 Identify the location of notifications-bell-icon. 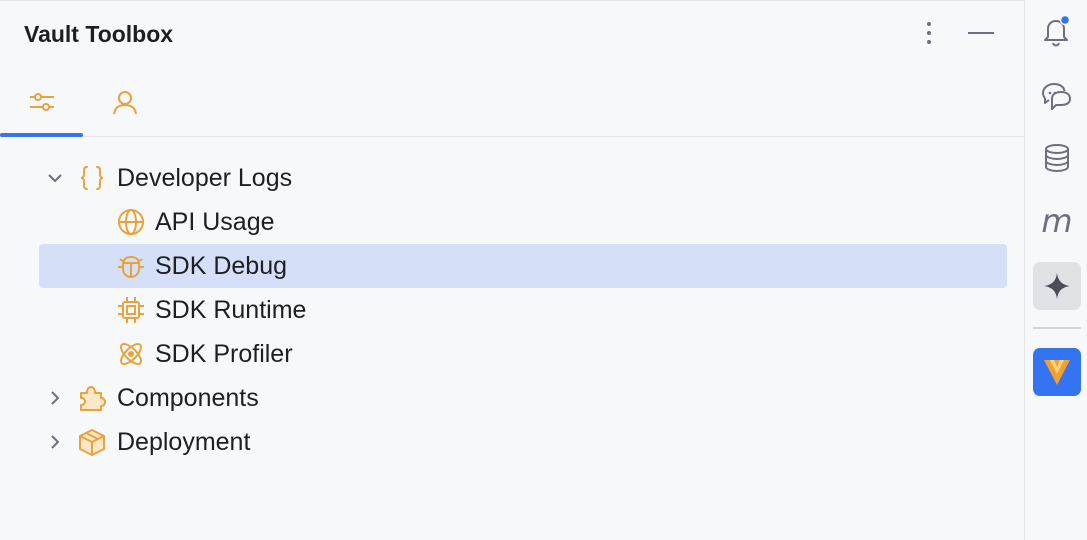
(1057, 31).